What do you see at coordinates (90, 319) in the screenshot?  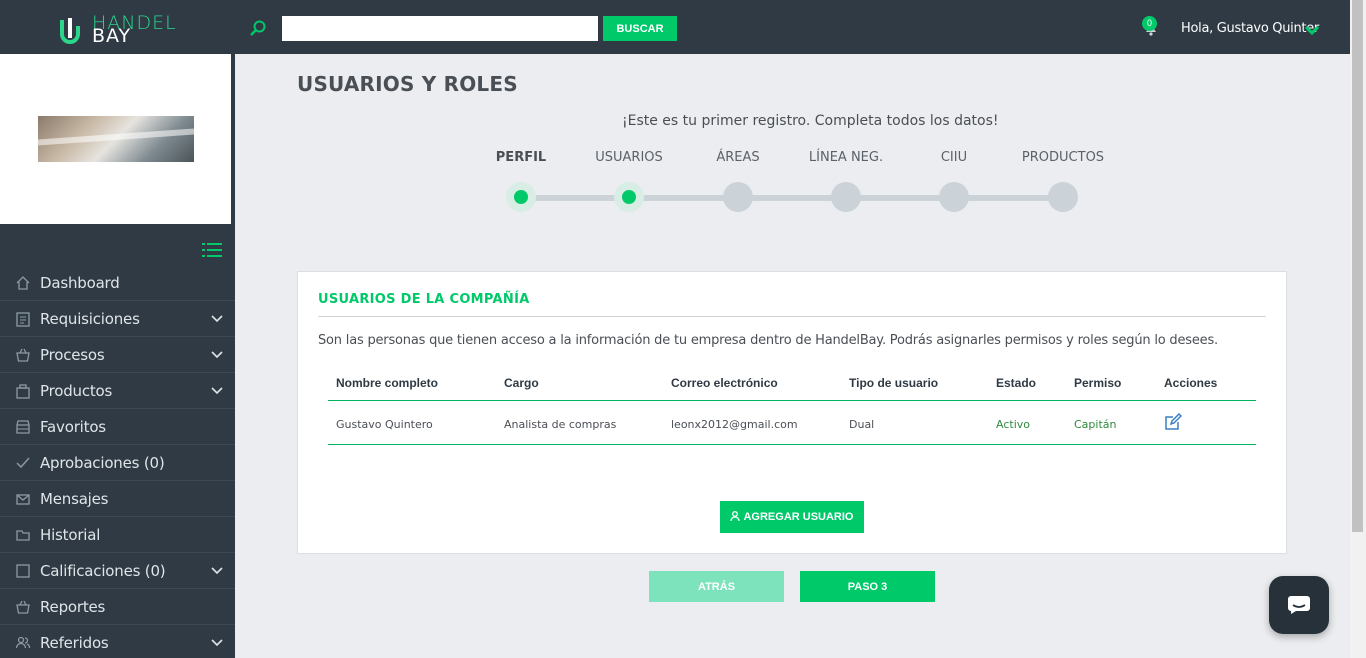 I see `sidebar-item-label: Requisiciones` at bounding box center [90, 319].